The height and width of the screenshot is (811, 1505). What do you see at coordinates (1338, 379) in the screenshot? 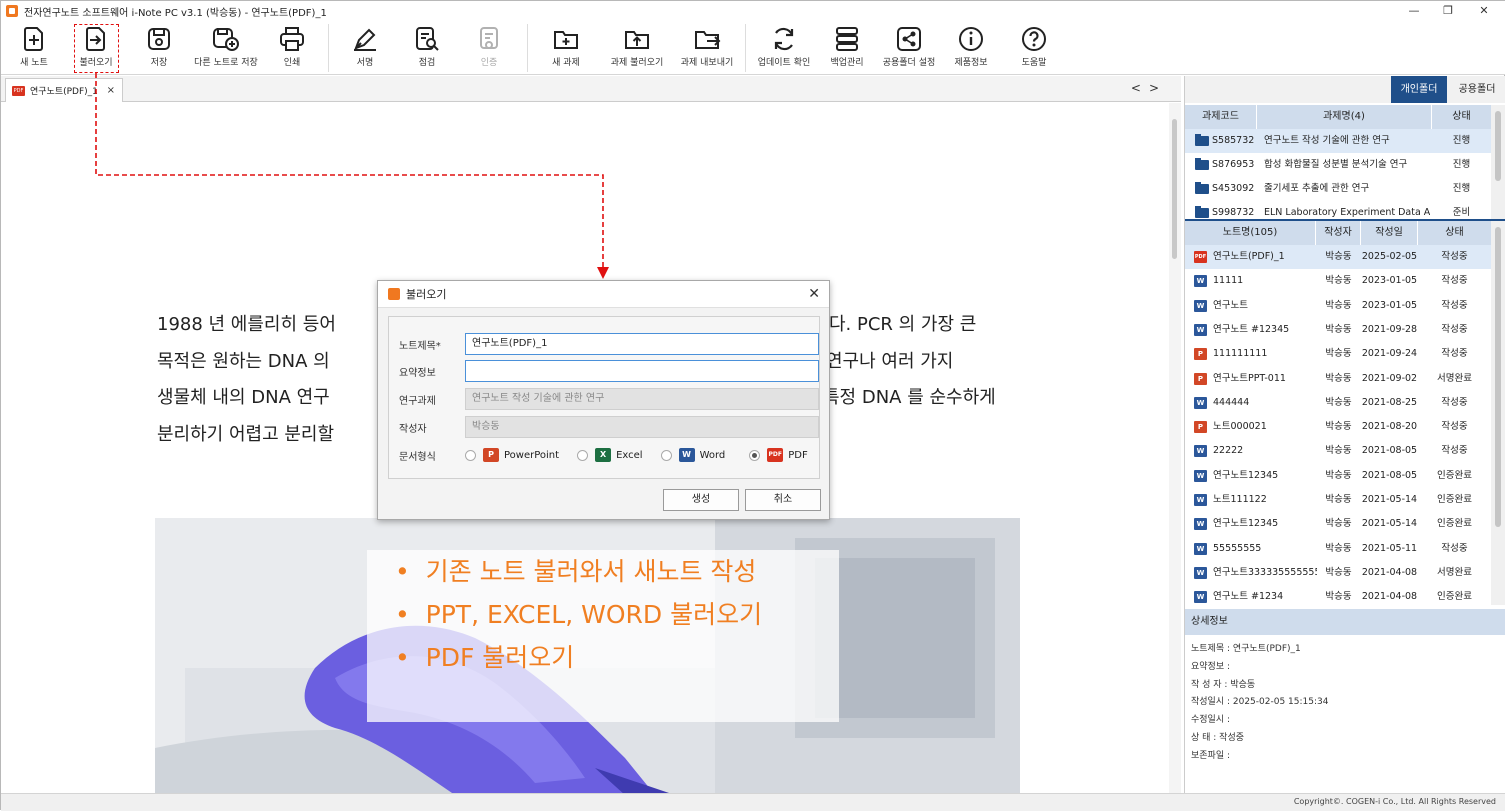
I see `note-row: P 연구노트PPT-011 박승동 2021-09-02 서명완료` at bounding box center [1338, 379].